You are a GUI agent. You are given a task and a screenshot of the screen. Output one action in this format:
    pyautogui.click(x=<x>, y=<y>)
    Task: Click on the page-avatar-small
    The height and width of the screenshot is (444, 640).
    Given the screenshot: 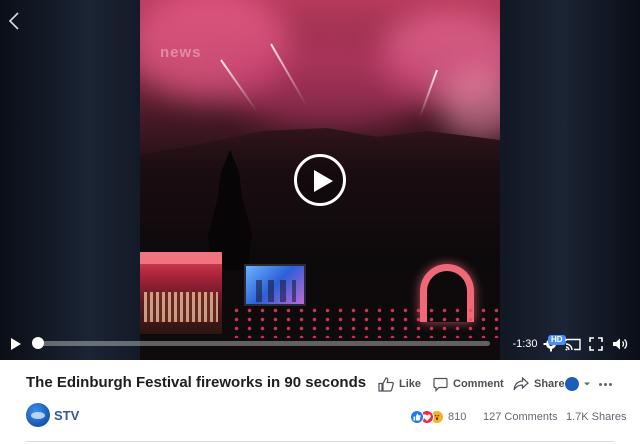 What is the action you would take?
    pyautogui.click(x=572, y=384)
    